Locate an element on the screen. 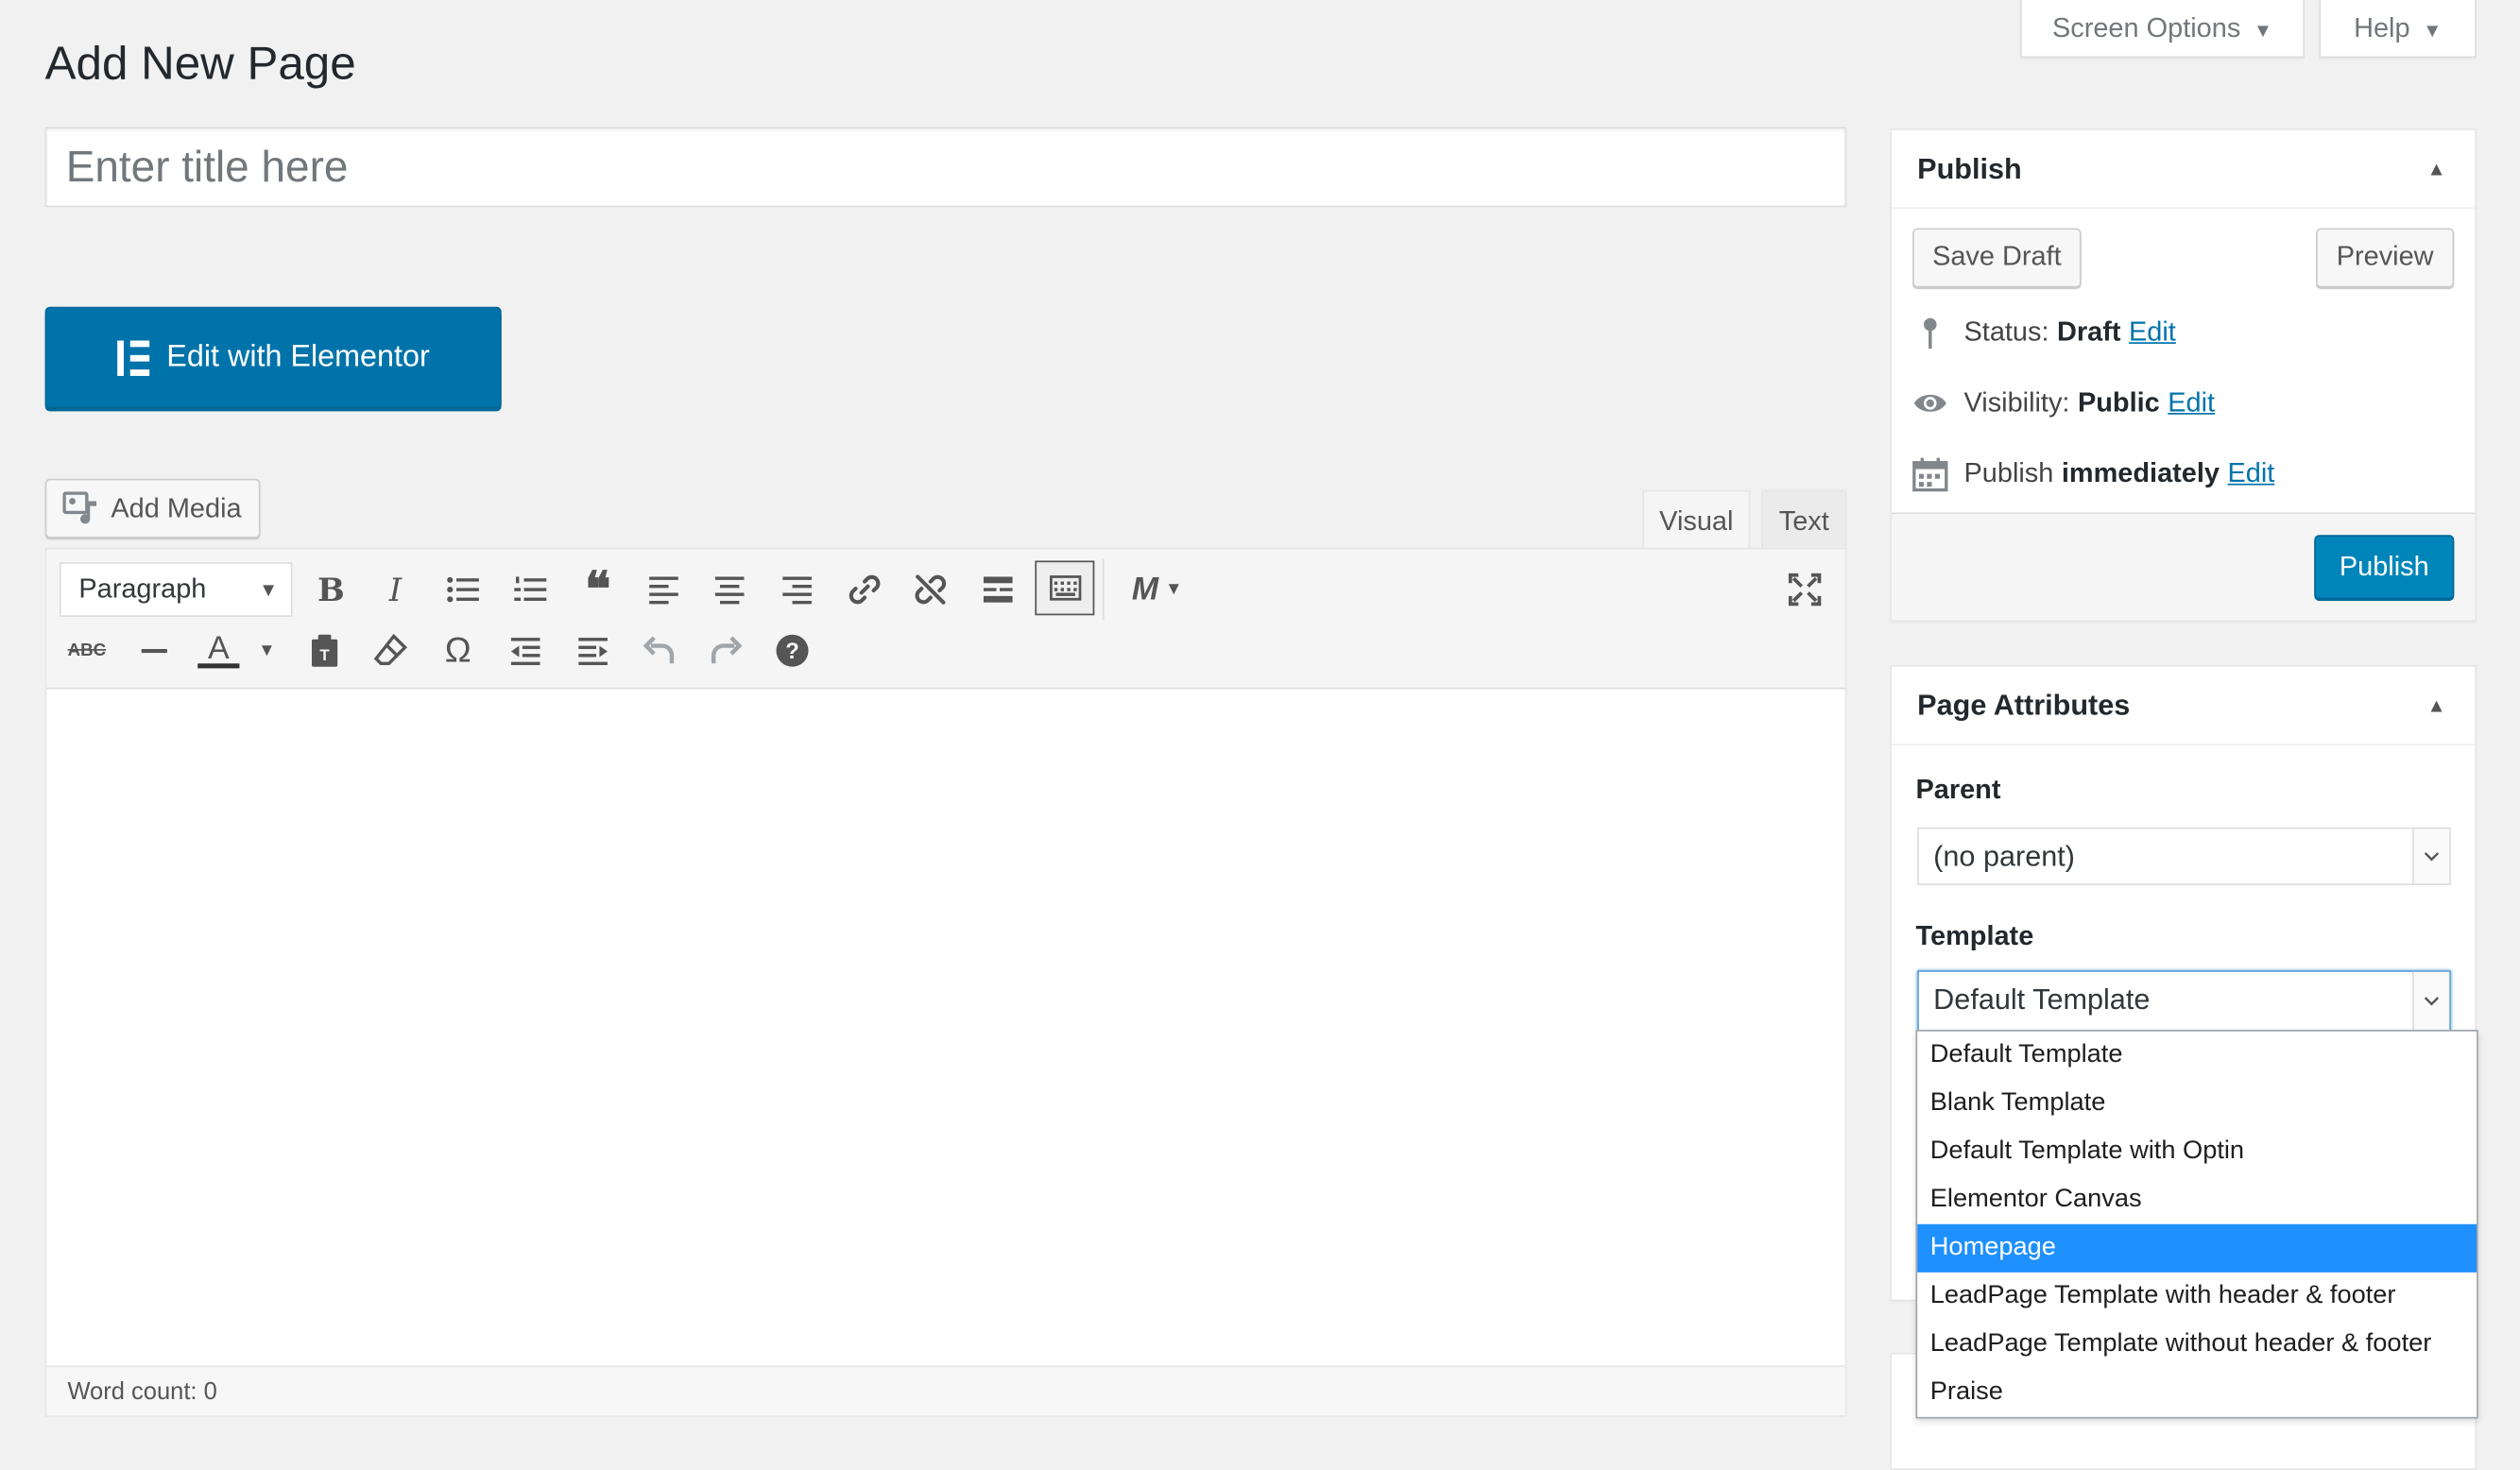  bullet-list-icon is located at coordinates (462, 589).